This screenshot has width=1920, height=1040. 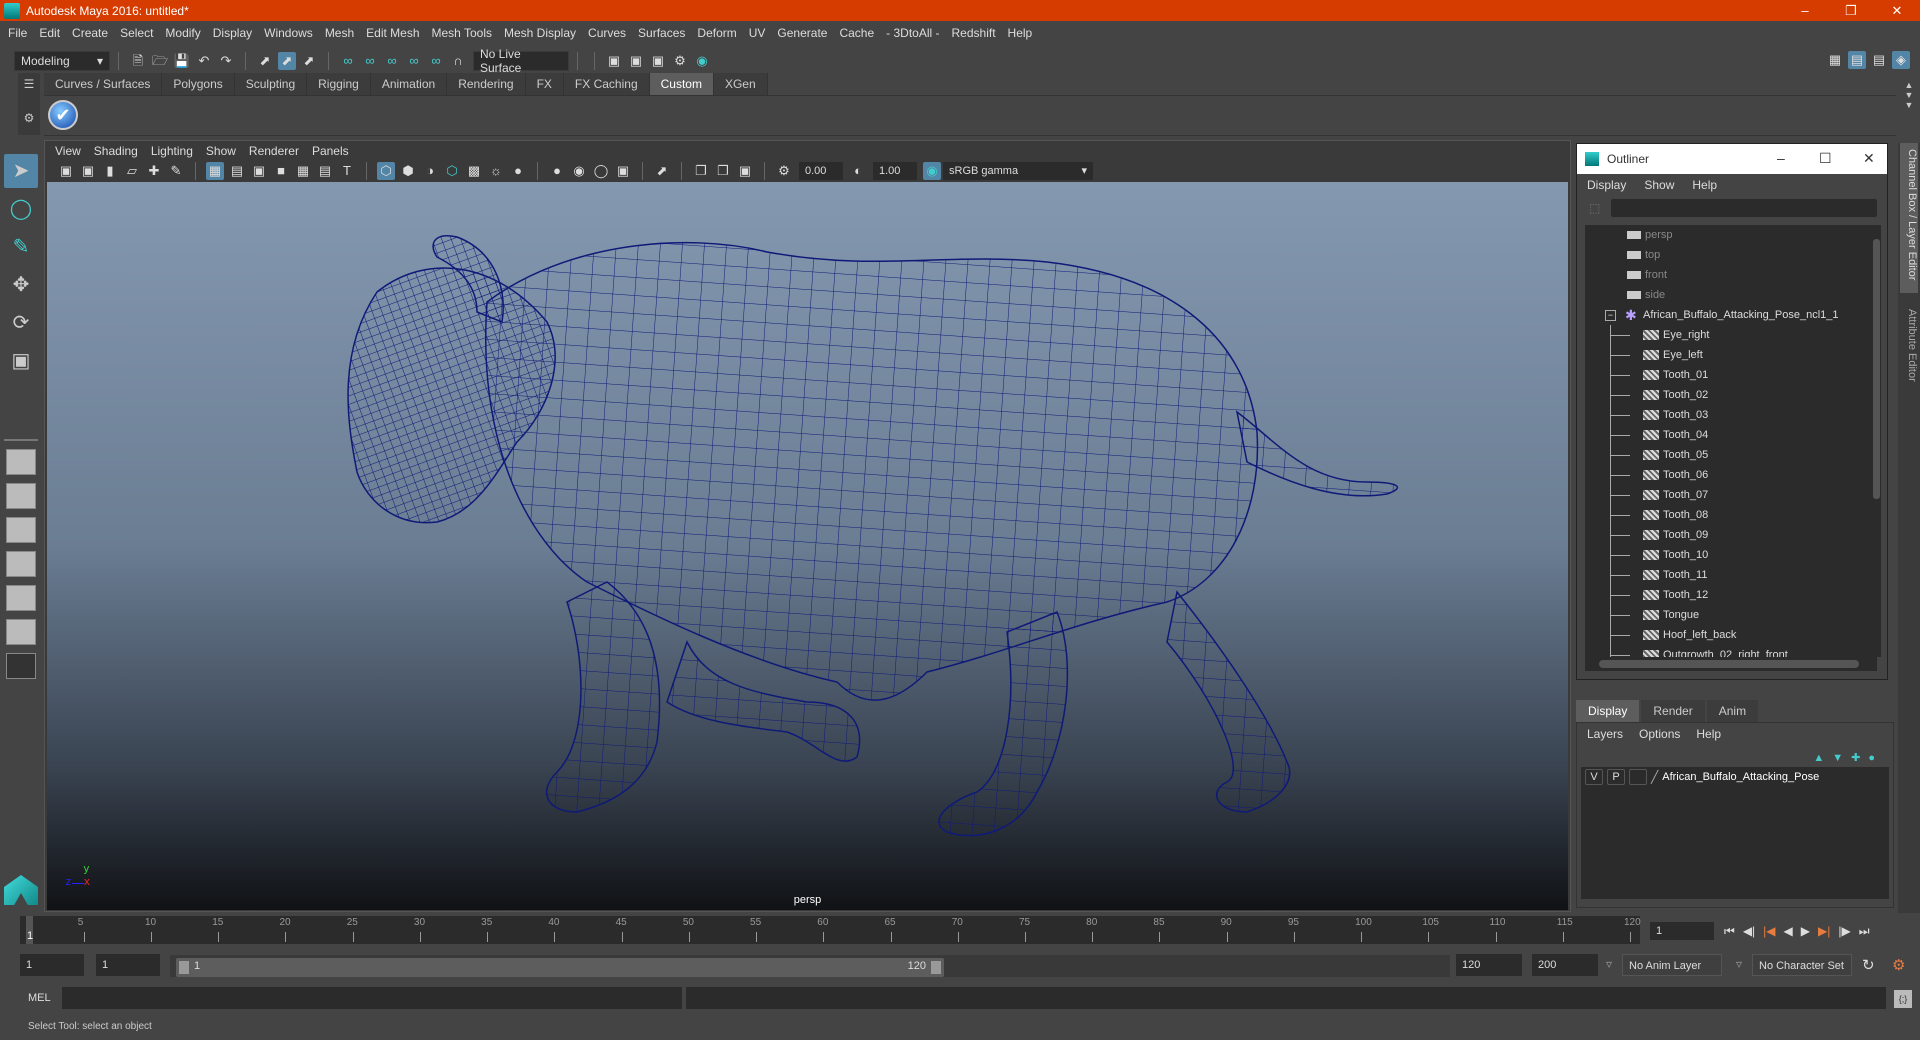 I want to click on menu-modify: Modify, so click(x=182, y=33).